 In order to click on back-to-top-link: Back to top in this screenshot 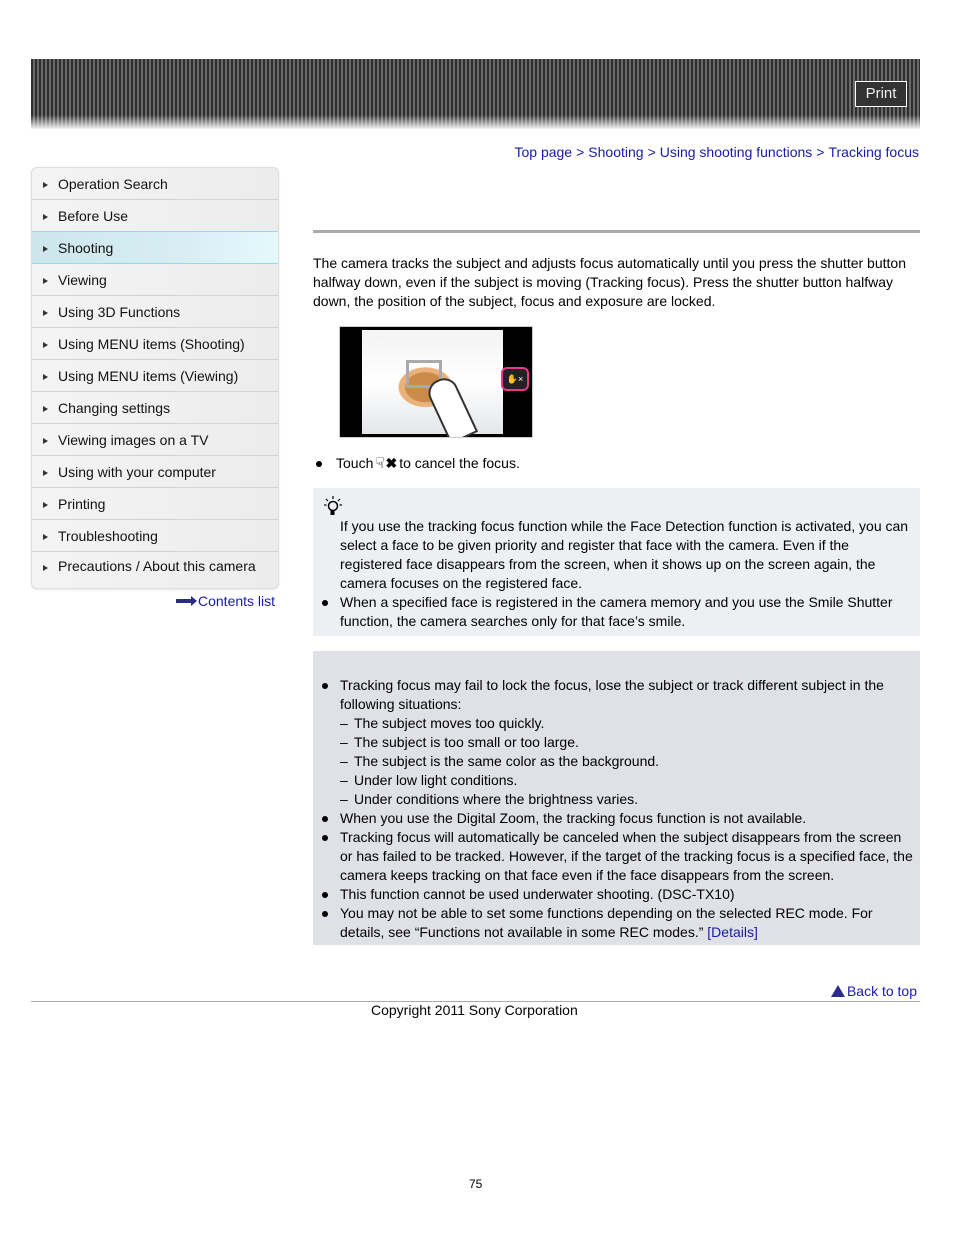, I will do `click(873, 991)`.